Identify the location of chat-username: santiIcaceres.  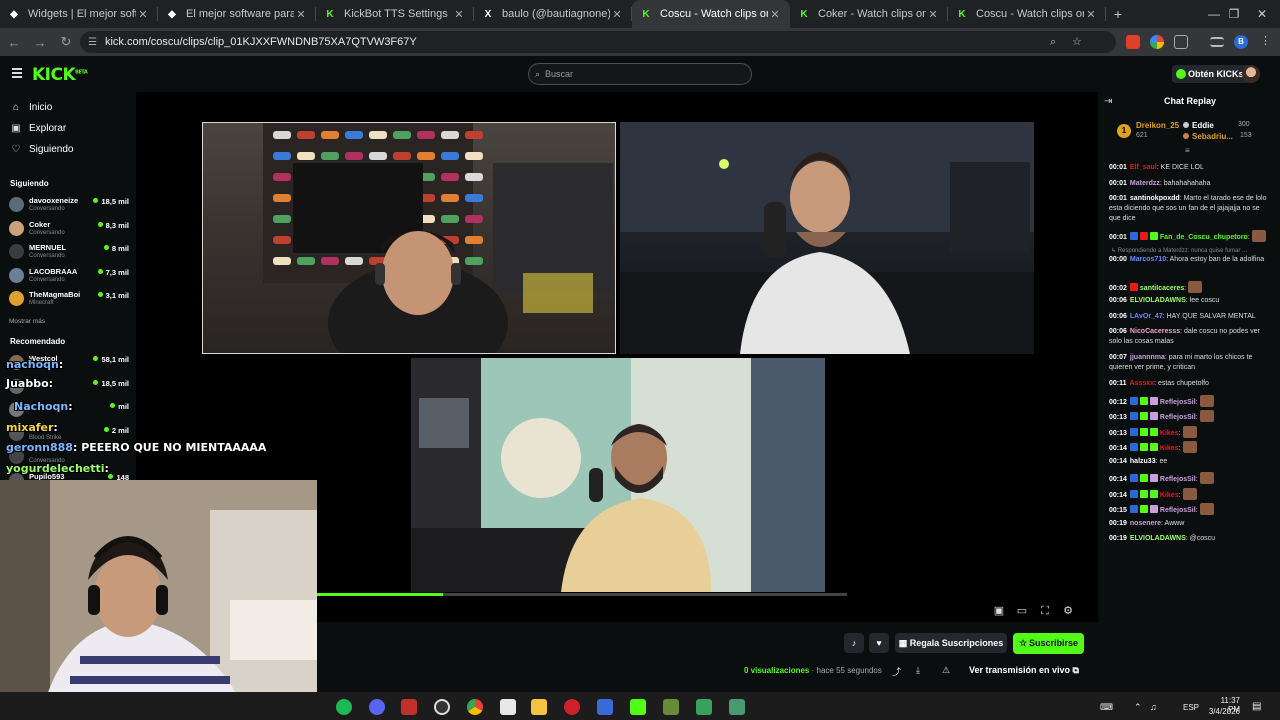
(1162, 288).